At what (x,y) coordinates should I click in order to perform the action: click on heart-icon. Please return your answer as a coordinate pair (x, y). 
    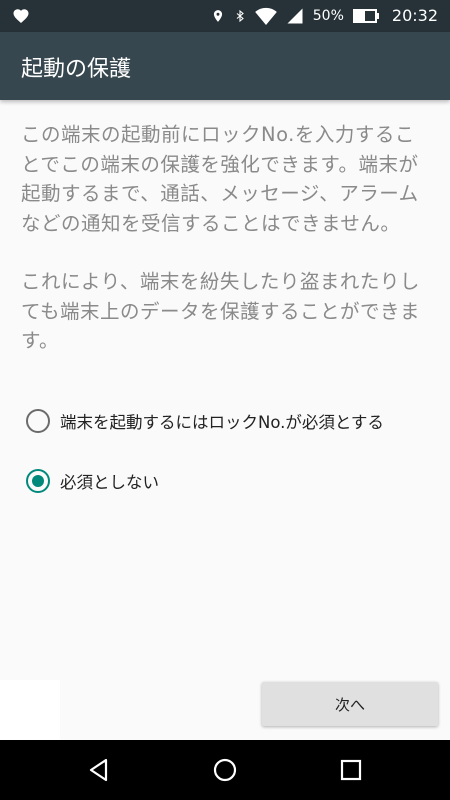
    Looking at the image, I should click on (21, 16).